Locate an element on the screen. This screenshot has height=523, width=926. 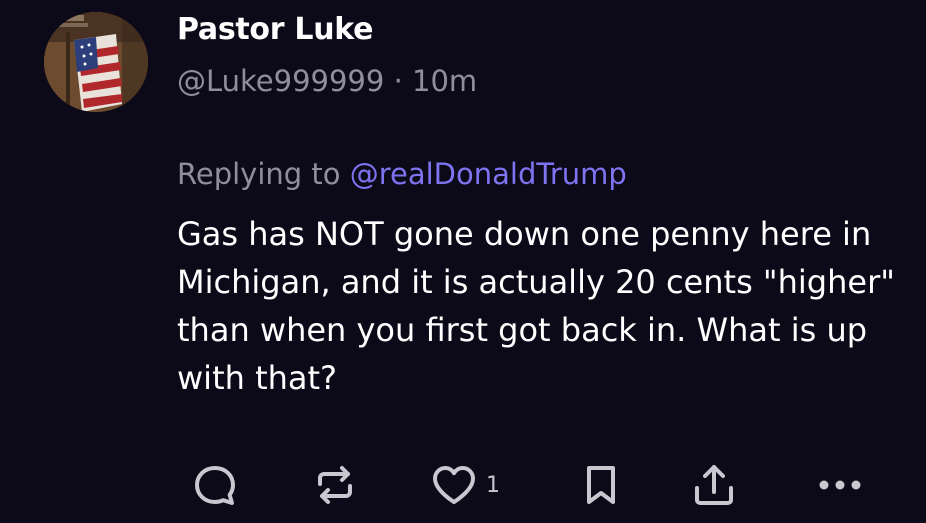
ellipsis-icon is located at coordinates (840, 485).